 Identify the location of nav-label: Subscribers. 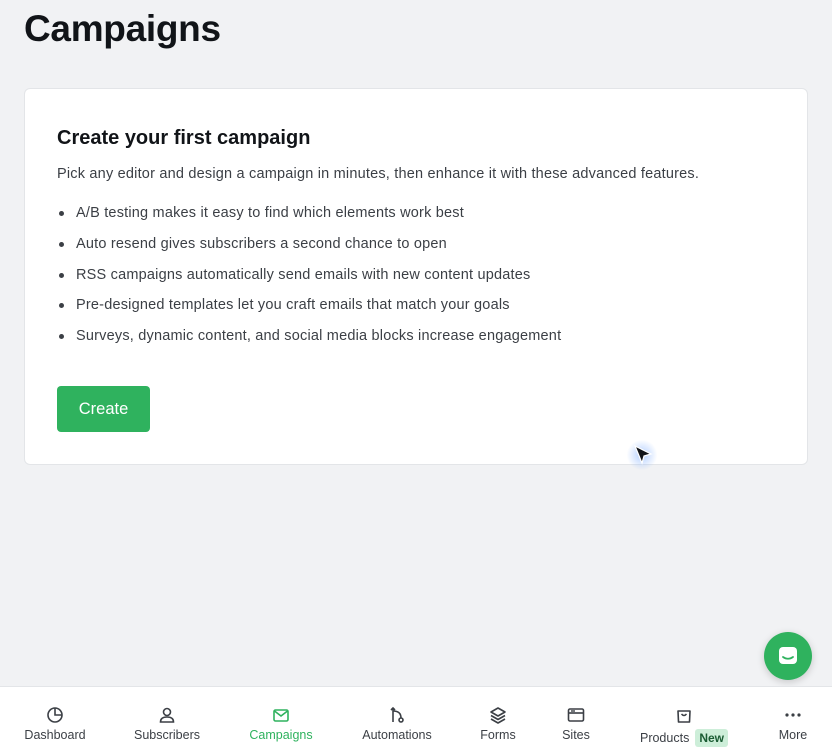
(167, 735).